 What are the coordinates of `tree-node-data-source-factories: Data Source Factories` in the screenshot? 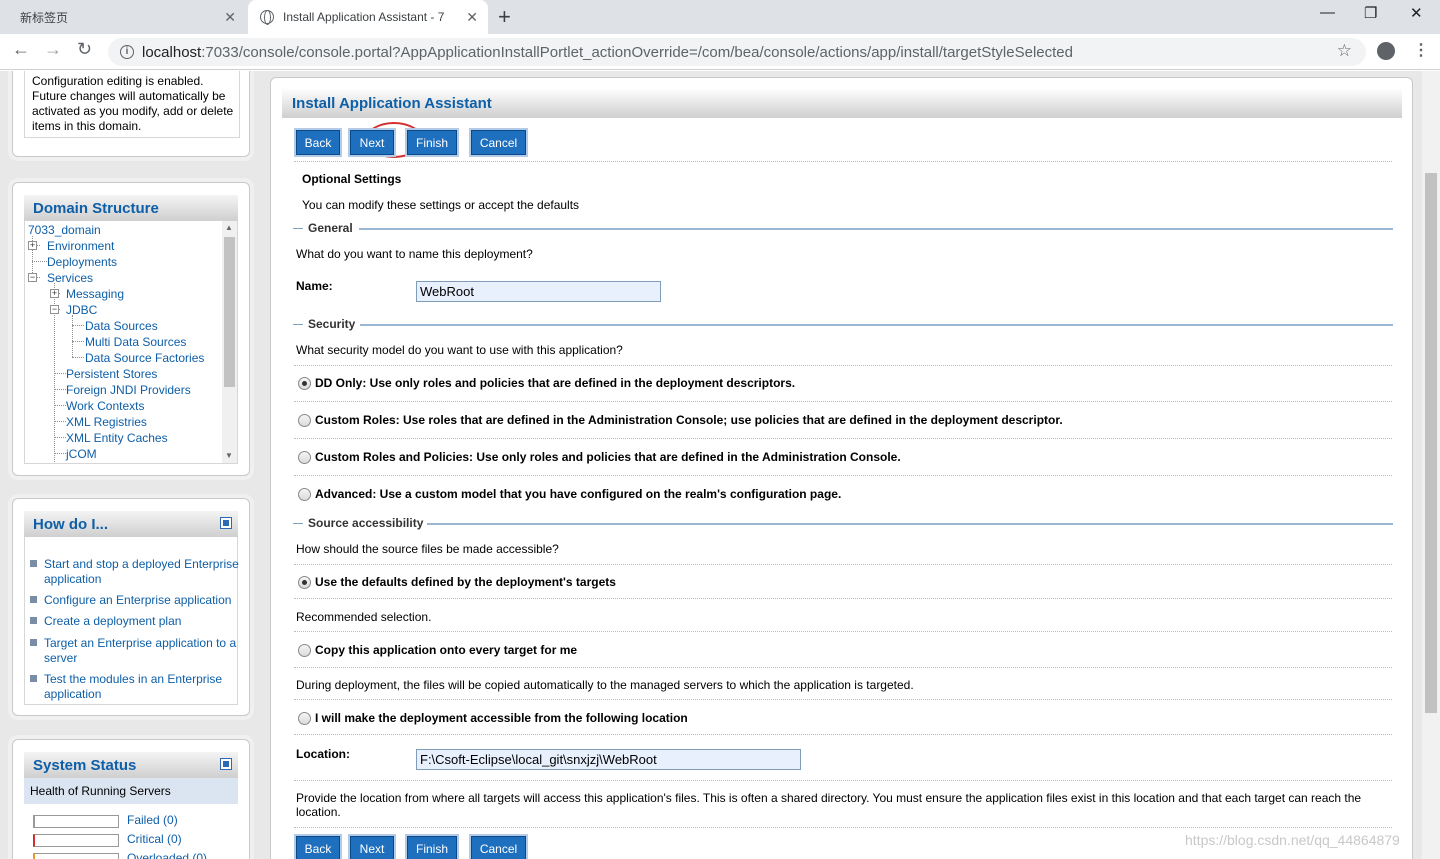 It's located at (144, 358).